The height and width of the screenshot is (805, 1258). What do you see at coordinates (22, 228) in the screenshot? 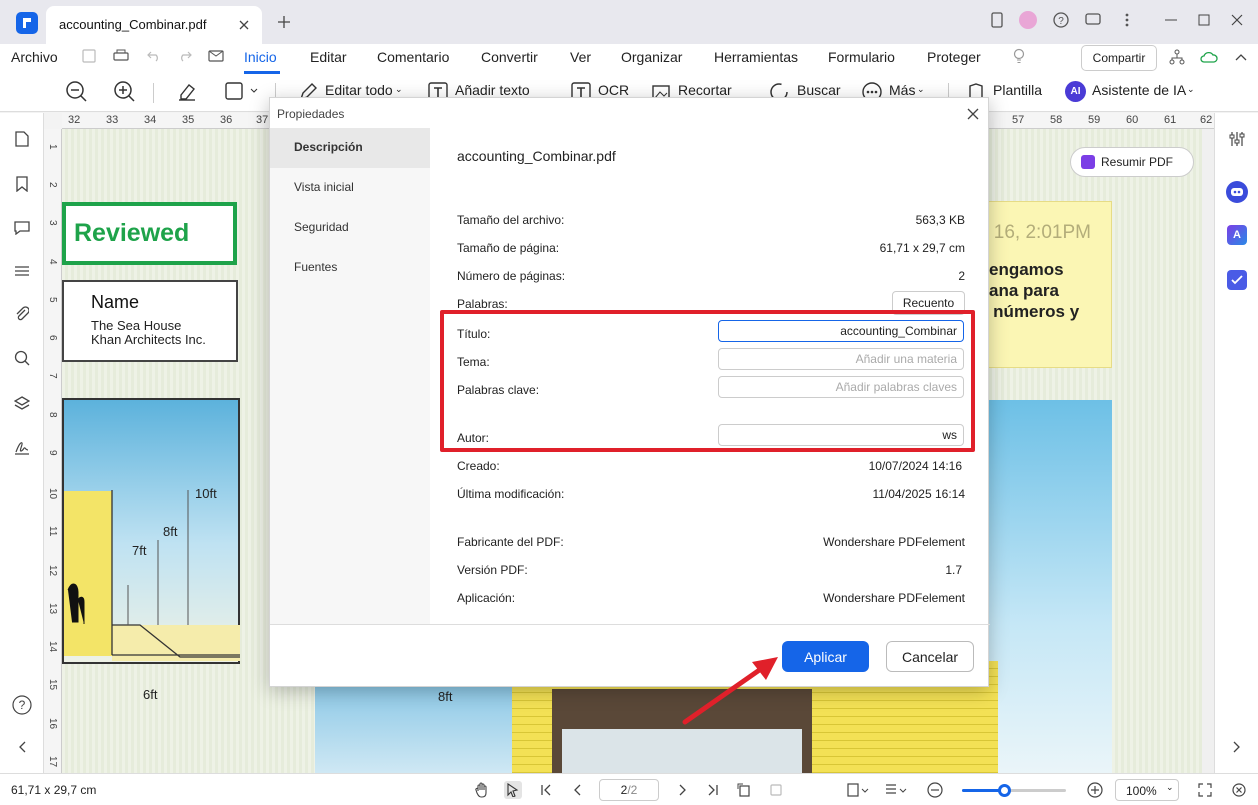
I see `comment-icon` at bounding box center [22, 228].